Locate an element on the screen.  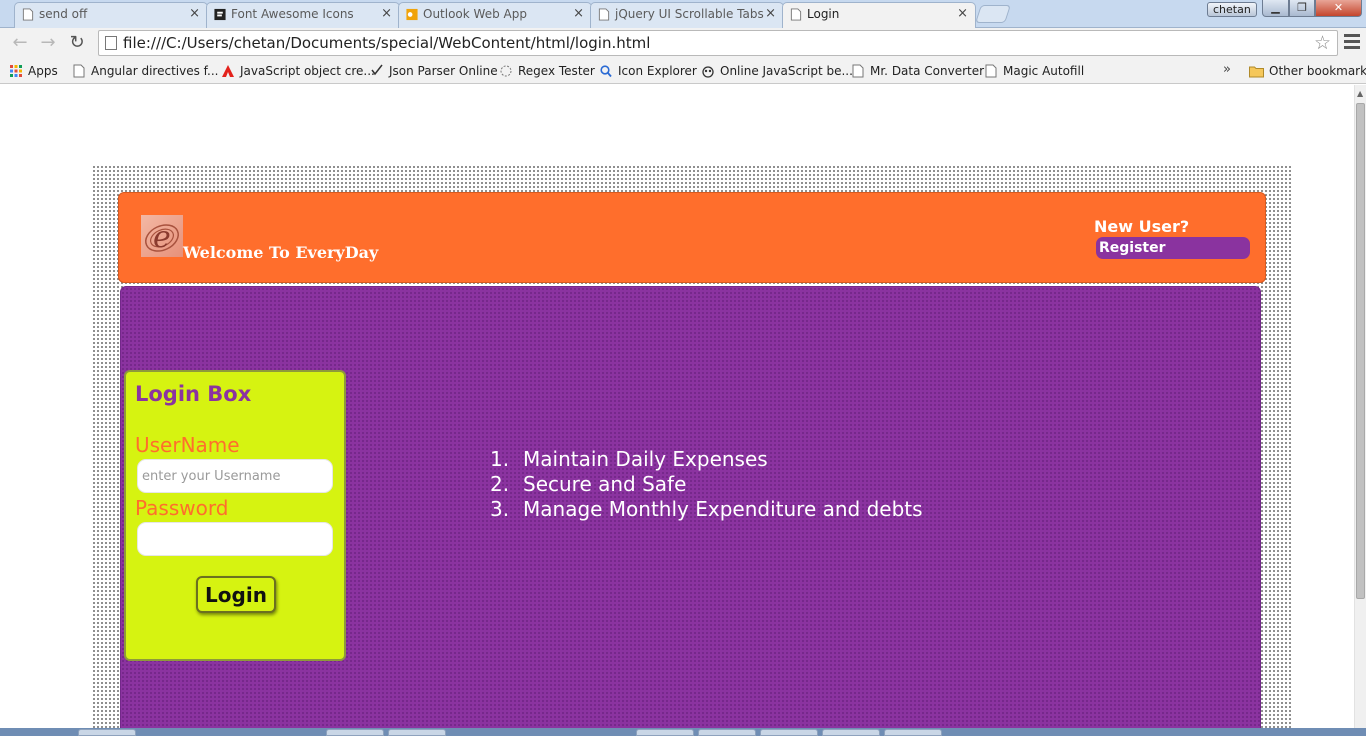
list-number: 2. is located at coordinates (500, 484).